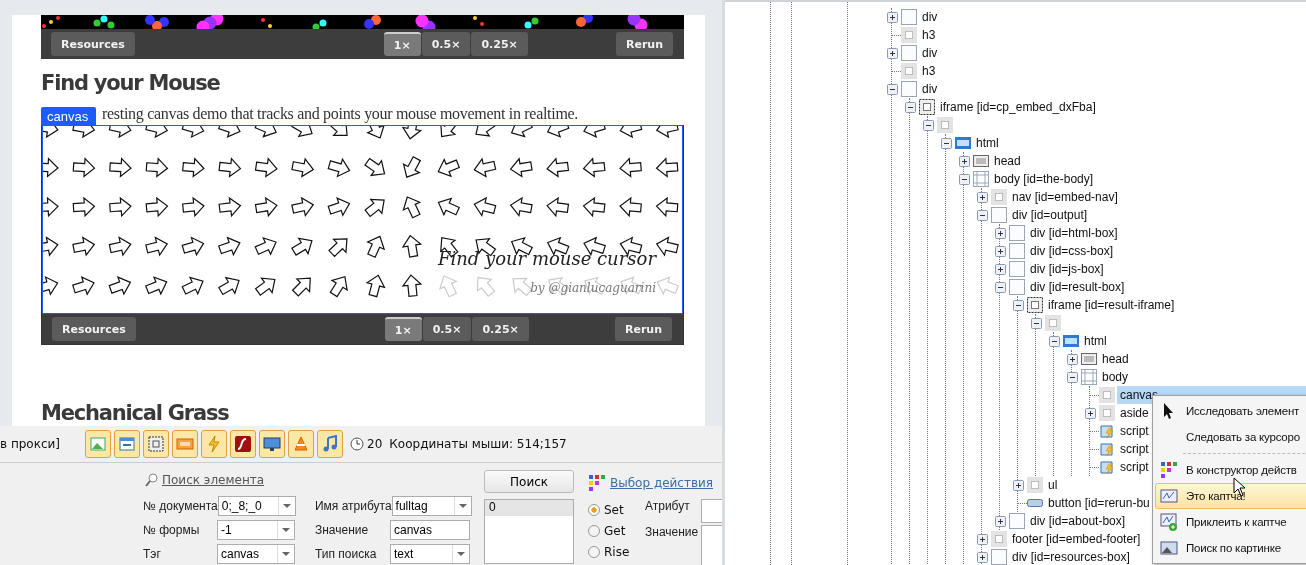 This screenshot has height=565, width=1306. Describe the element at coordinates (1089, 377) in the screenshot. I see `body-icon` at that location.